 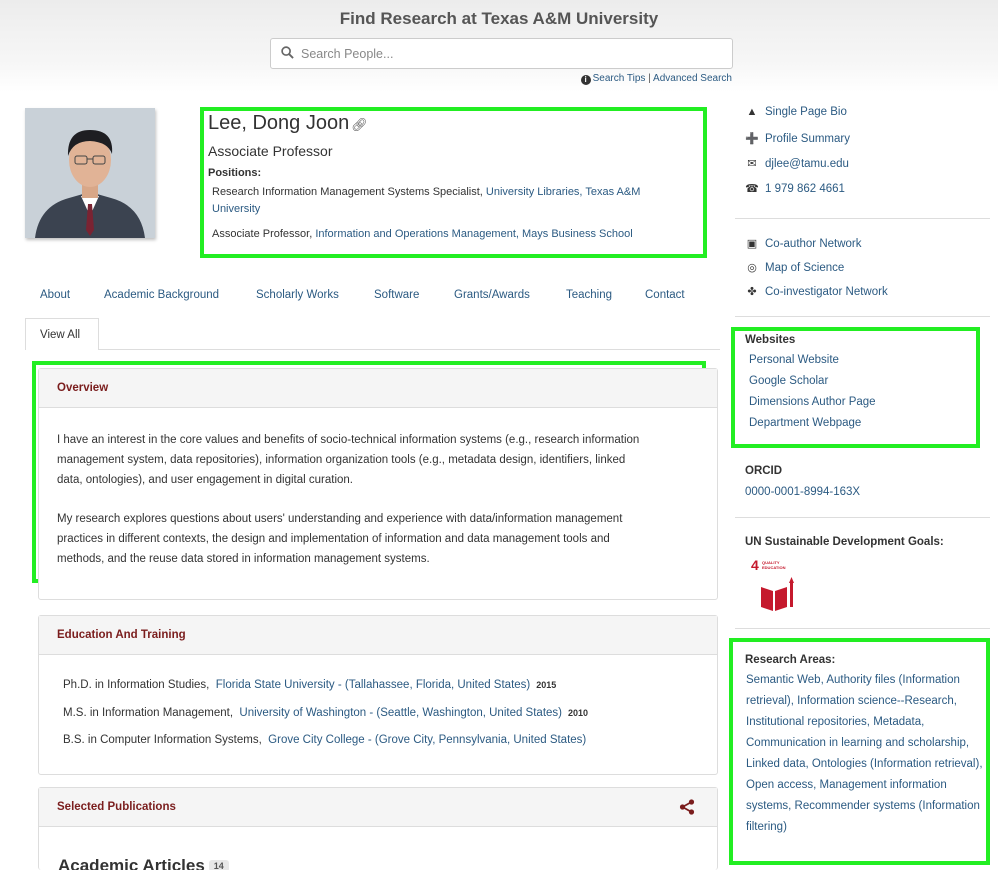 What do you see at coordinates (807, 139) in the screenshot?
I see `profile-summary-label: Profile Summary` at bounding box center [807, 139].